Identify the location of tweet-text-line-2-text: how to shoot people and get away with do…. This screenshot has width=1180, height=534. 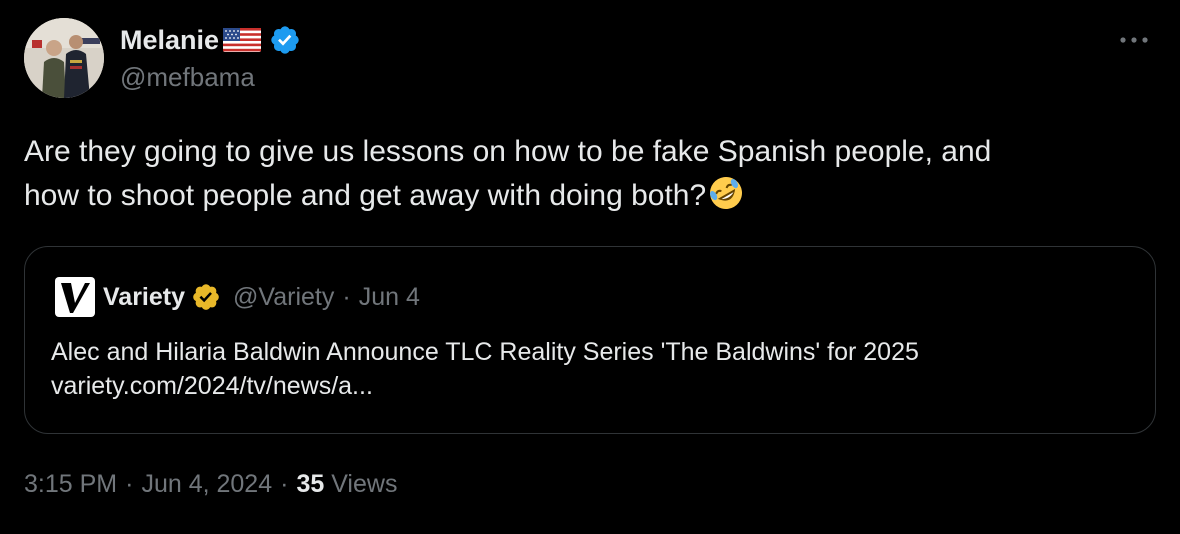
(365, 195).